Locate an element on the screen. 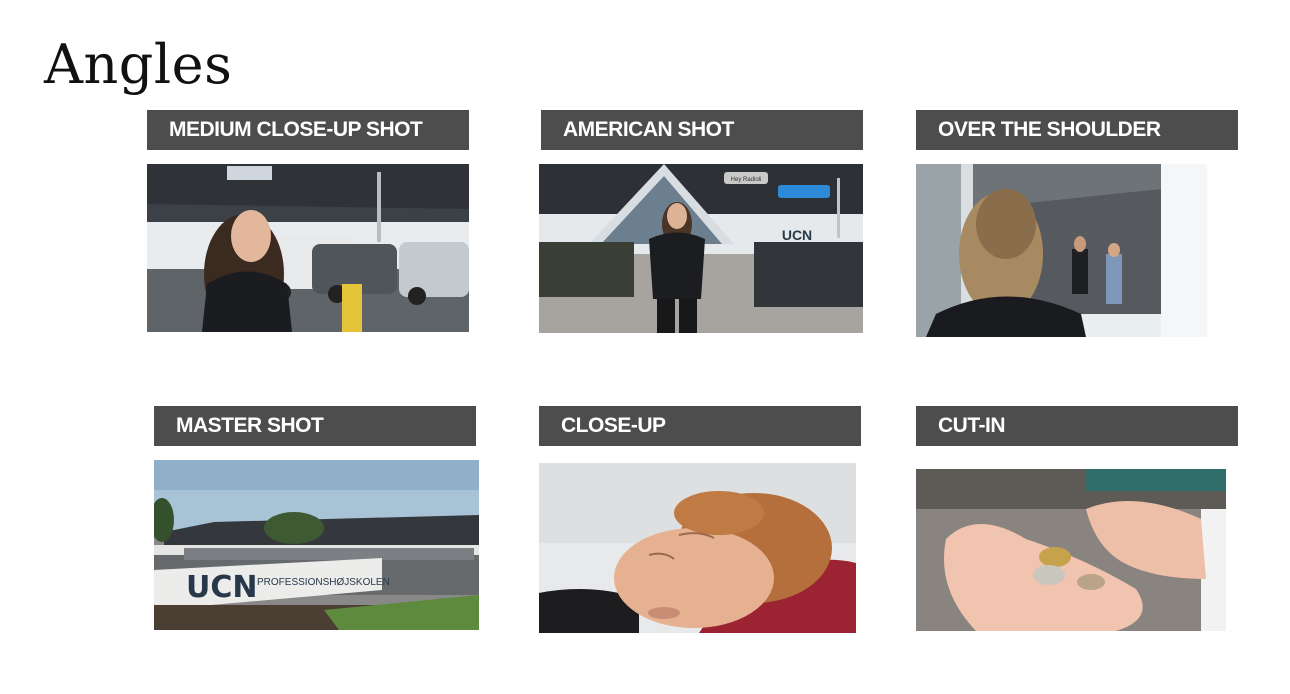  photo-close-up is located at coordinates (697, 548).